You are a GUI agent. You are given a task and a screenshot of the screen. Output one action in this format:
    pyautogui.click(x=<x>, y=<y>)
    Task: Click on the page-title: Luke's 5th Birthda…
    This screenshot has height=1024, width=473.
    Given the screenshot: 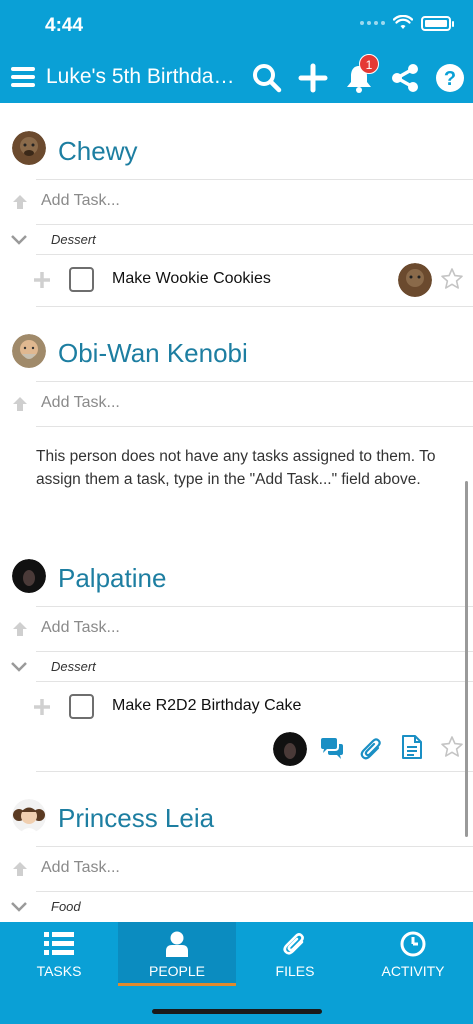 What is the action you would take?
    pyautogui.click(x=140, y=77)
    